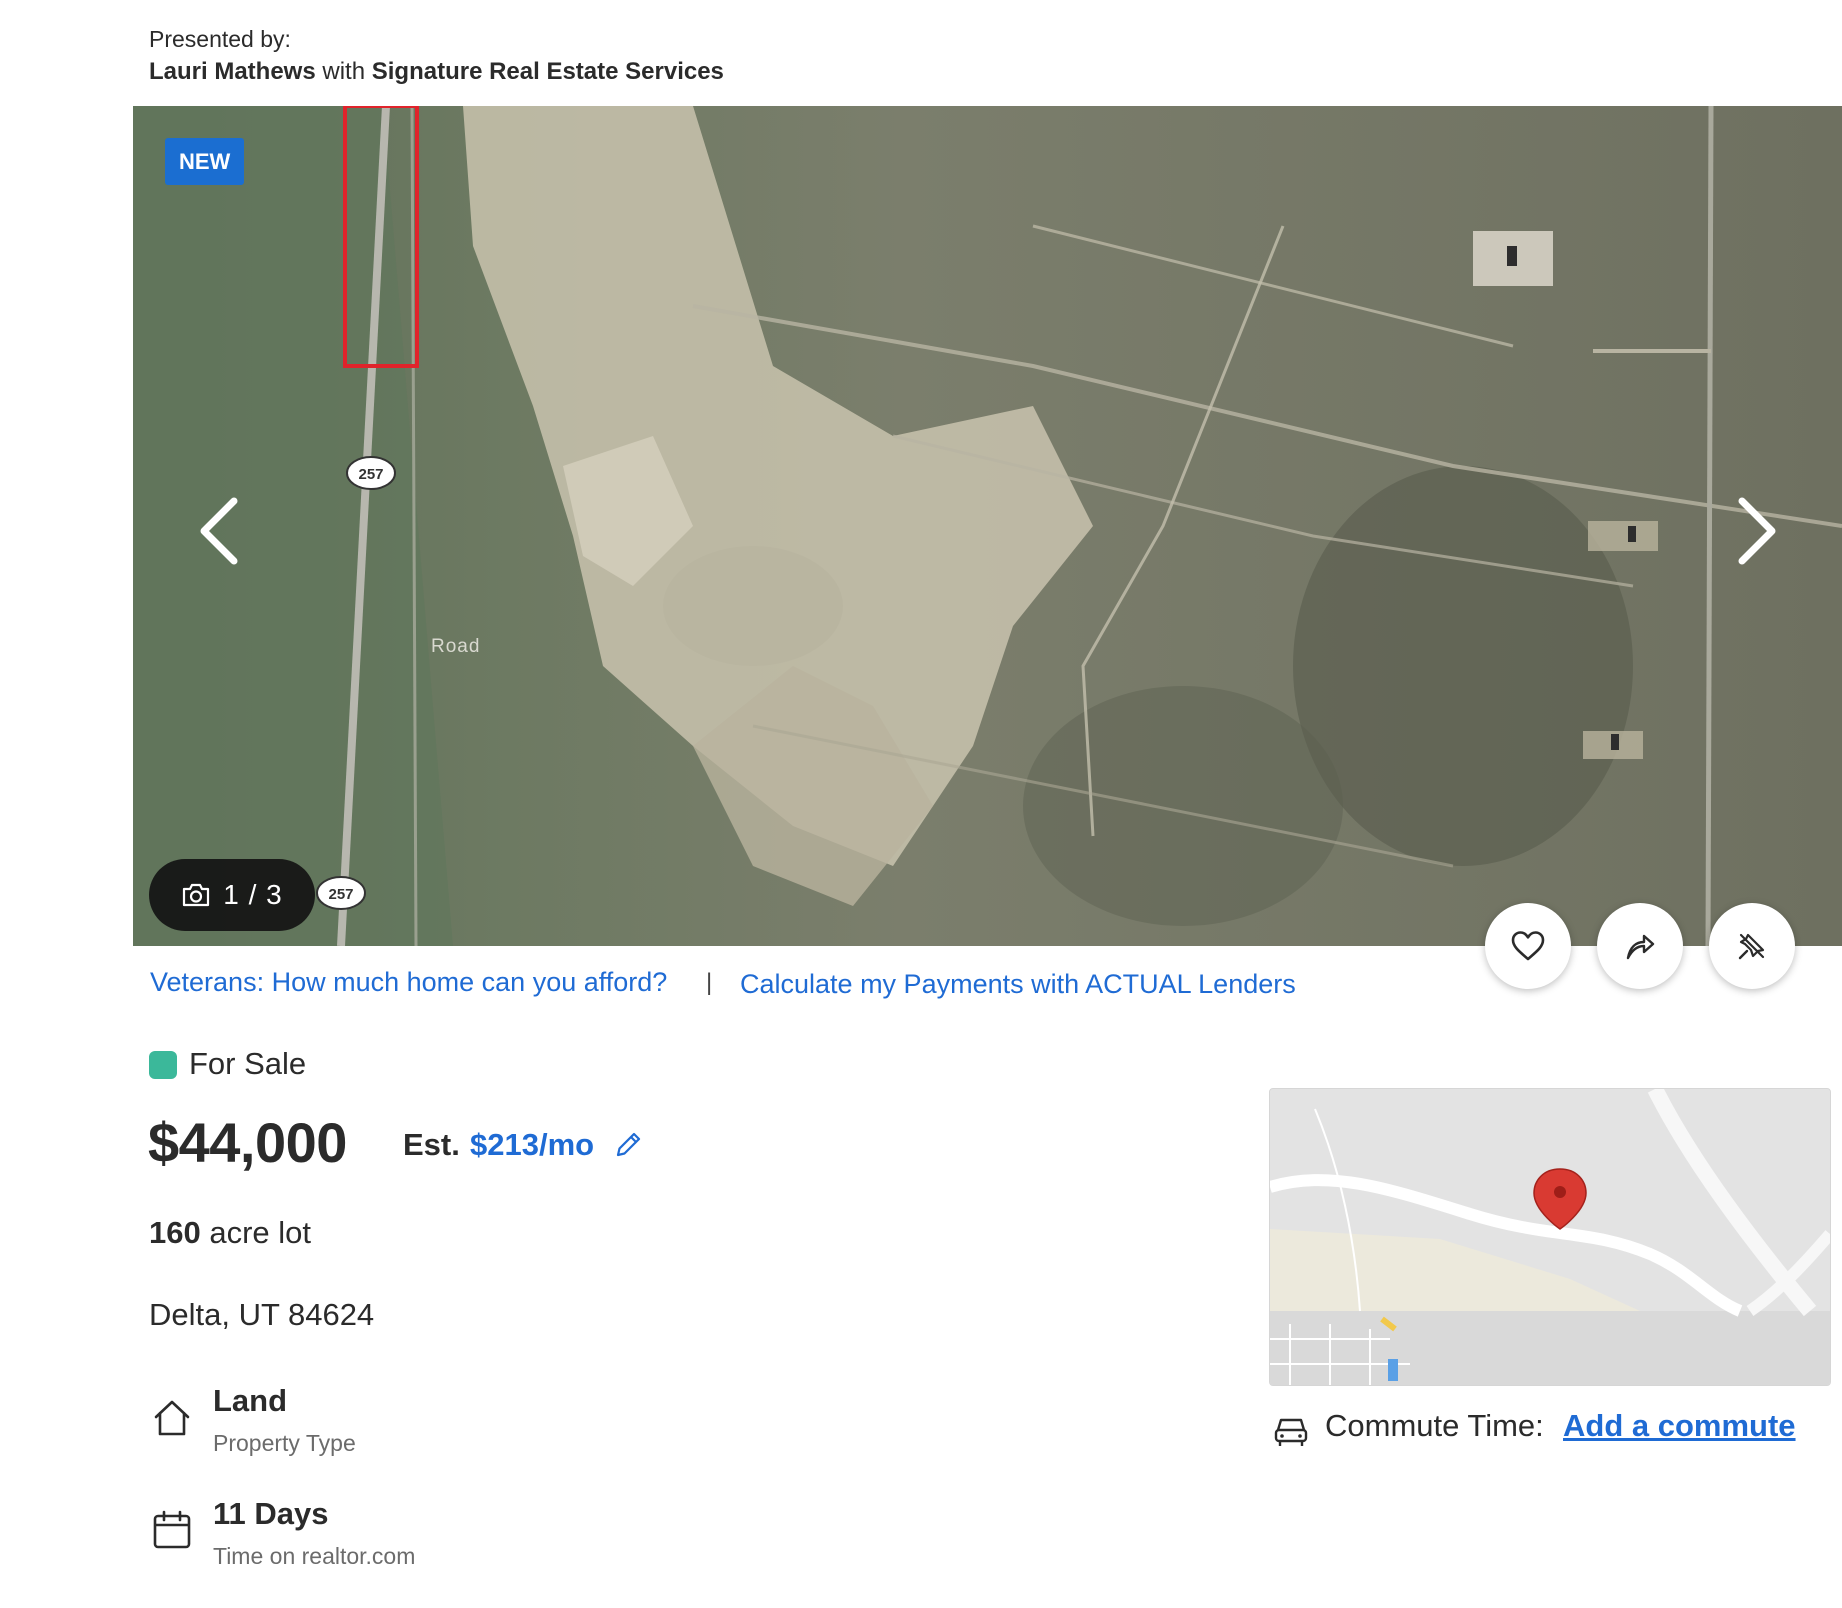 The width and height of the screenshot is (1842, 1608). I want to click on commute-time-label: Commute Time:, so click(1434, 1425).